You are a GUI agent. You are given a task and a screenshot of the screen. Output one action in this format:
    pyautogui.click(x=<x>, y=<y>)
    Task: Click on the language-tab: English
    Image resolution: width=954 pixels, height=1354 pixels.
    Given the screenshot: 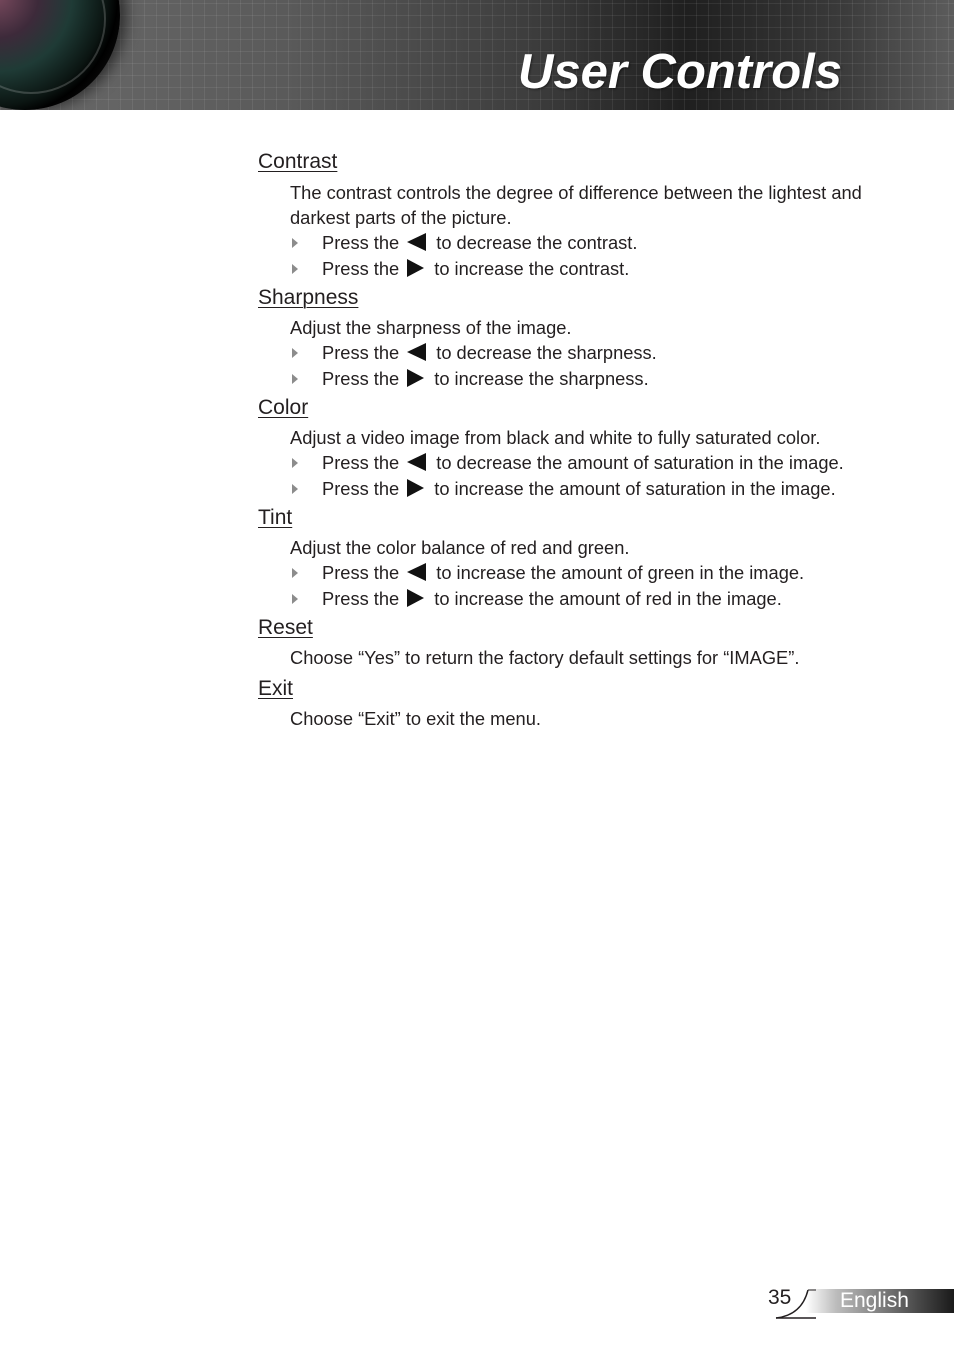 What is the action you would take?
    pyautogui.click(x=880, y=1301)
    